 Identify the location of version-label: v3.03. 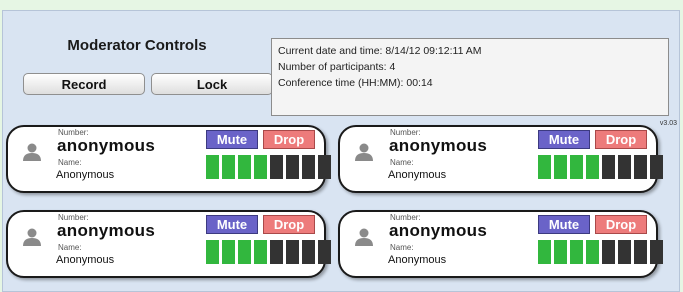
(668, 123).